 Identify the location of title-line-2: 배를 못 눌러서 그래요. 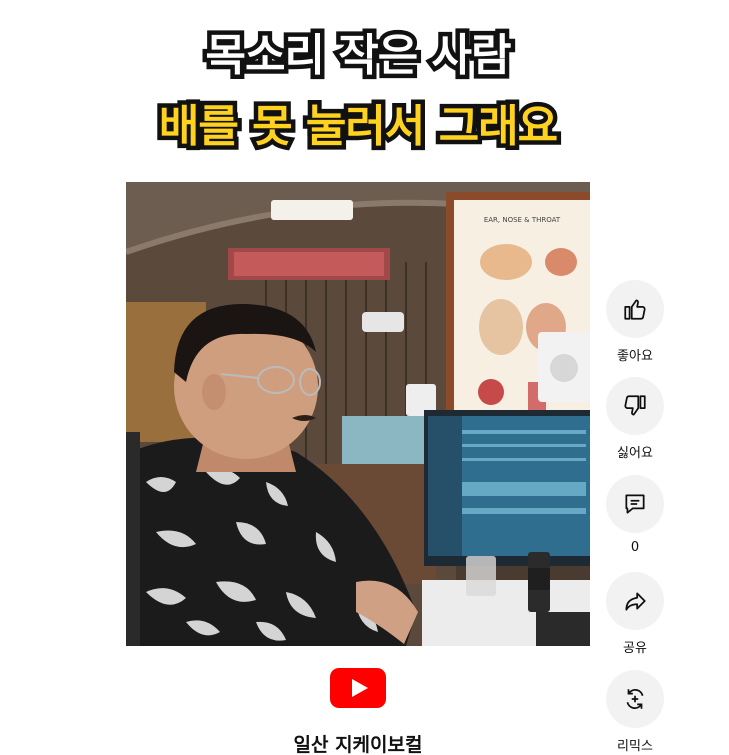
(358, 127).